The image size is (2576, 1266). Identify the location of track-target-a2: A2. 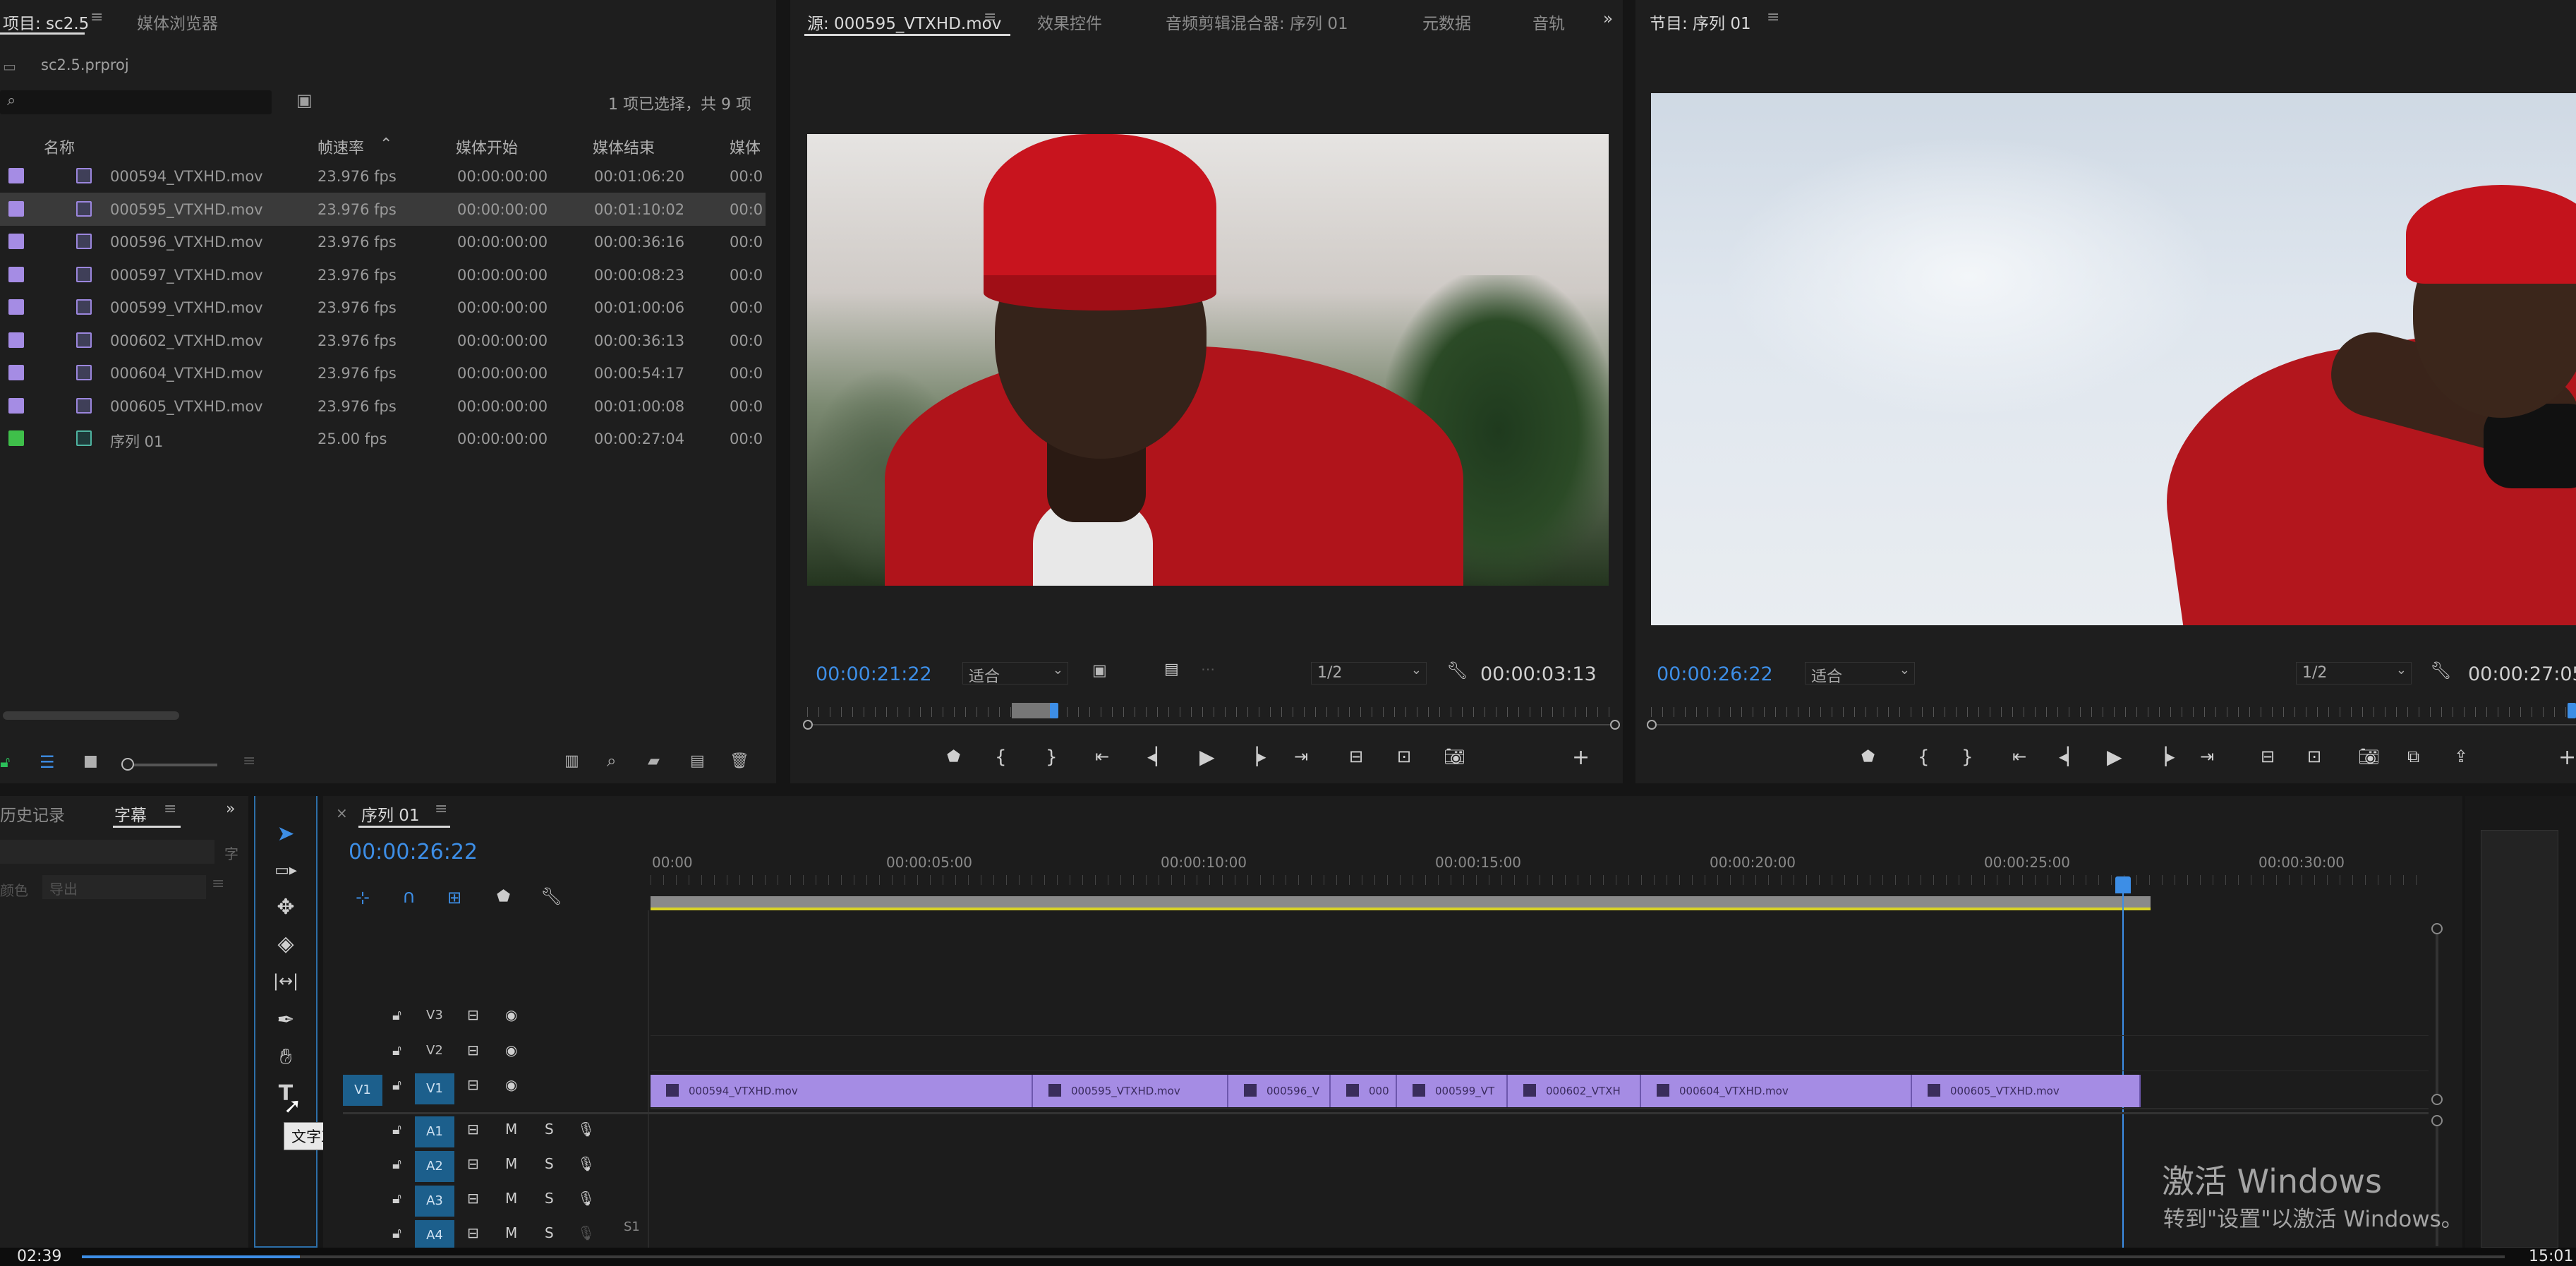
(435, 1166).